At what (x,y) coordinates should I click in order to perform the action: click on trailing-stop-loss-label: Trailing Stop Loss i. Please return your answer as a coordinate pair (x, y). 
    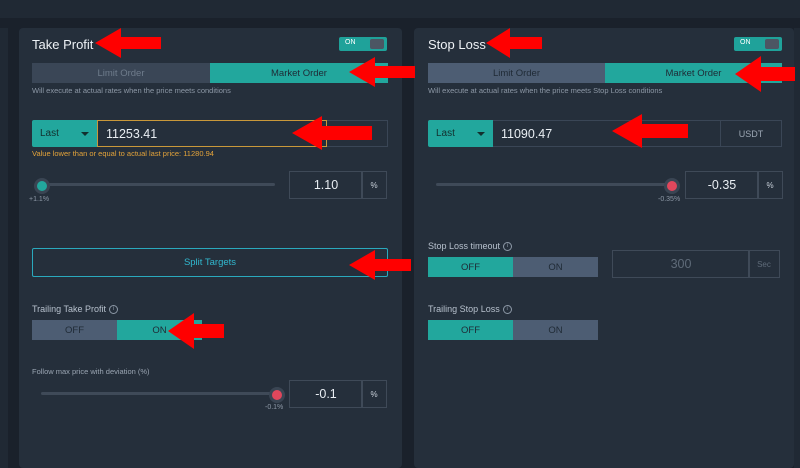
    Looking at the image, I should click on (470, 309).